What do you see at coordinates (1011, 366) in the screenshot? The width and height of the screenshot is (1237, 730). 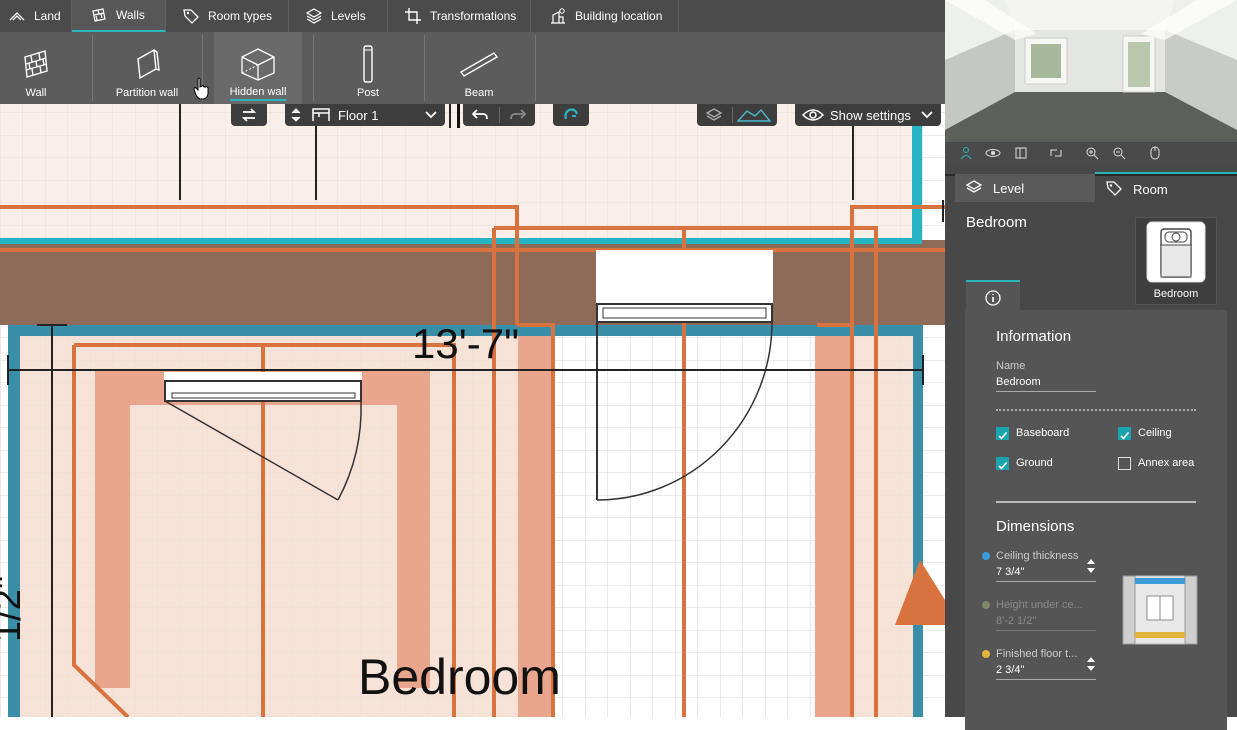 I see `name-label: Name` at bounding box center [1011, 366].